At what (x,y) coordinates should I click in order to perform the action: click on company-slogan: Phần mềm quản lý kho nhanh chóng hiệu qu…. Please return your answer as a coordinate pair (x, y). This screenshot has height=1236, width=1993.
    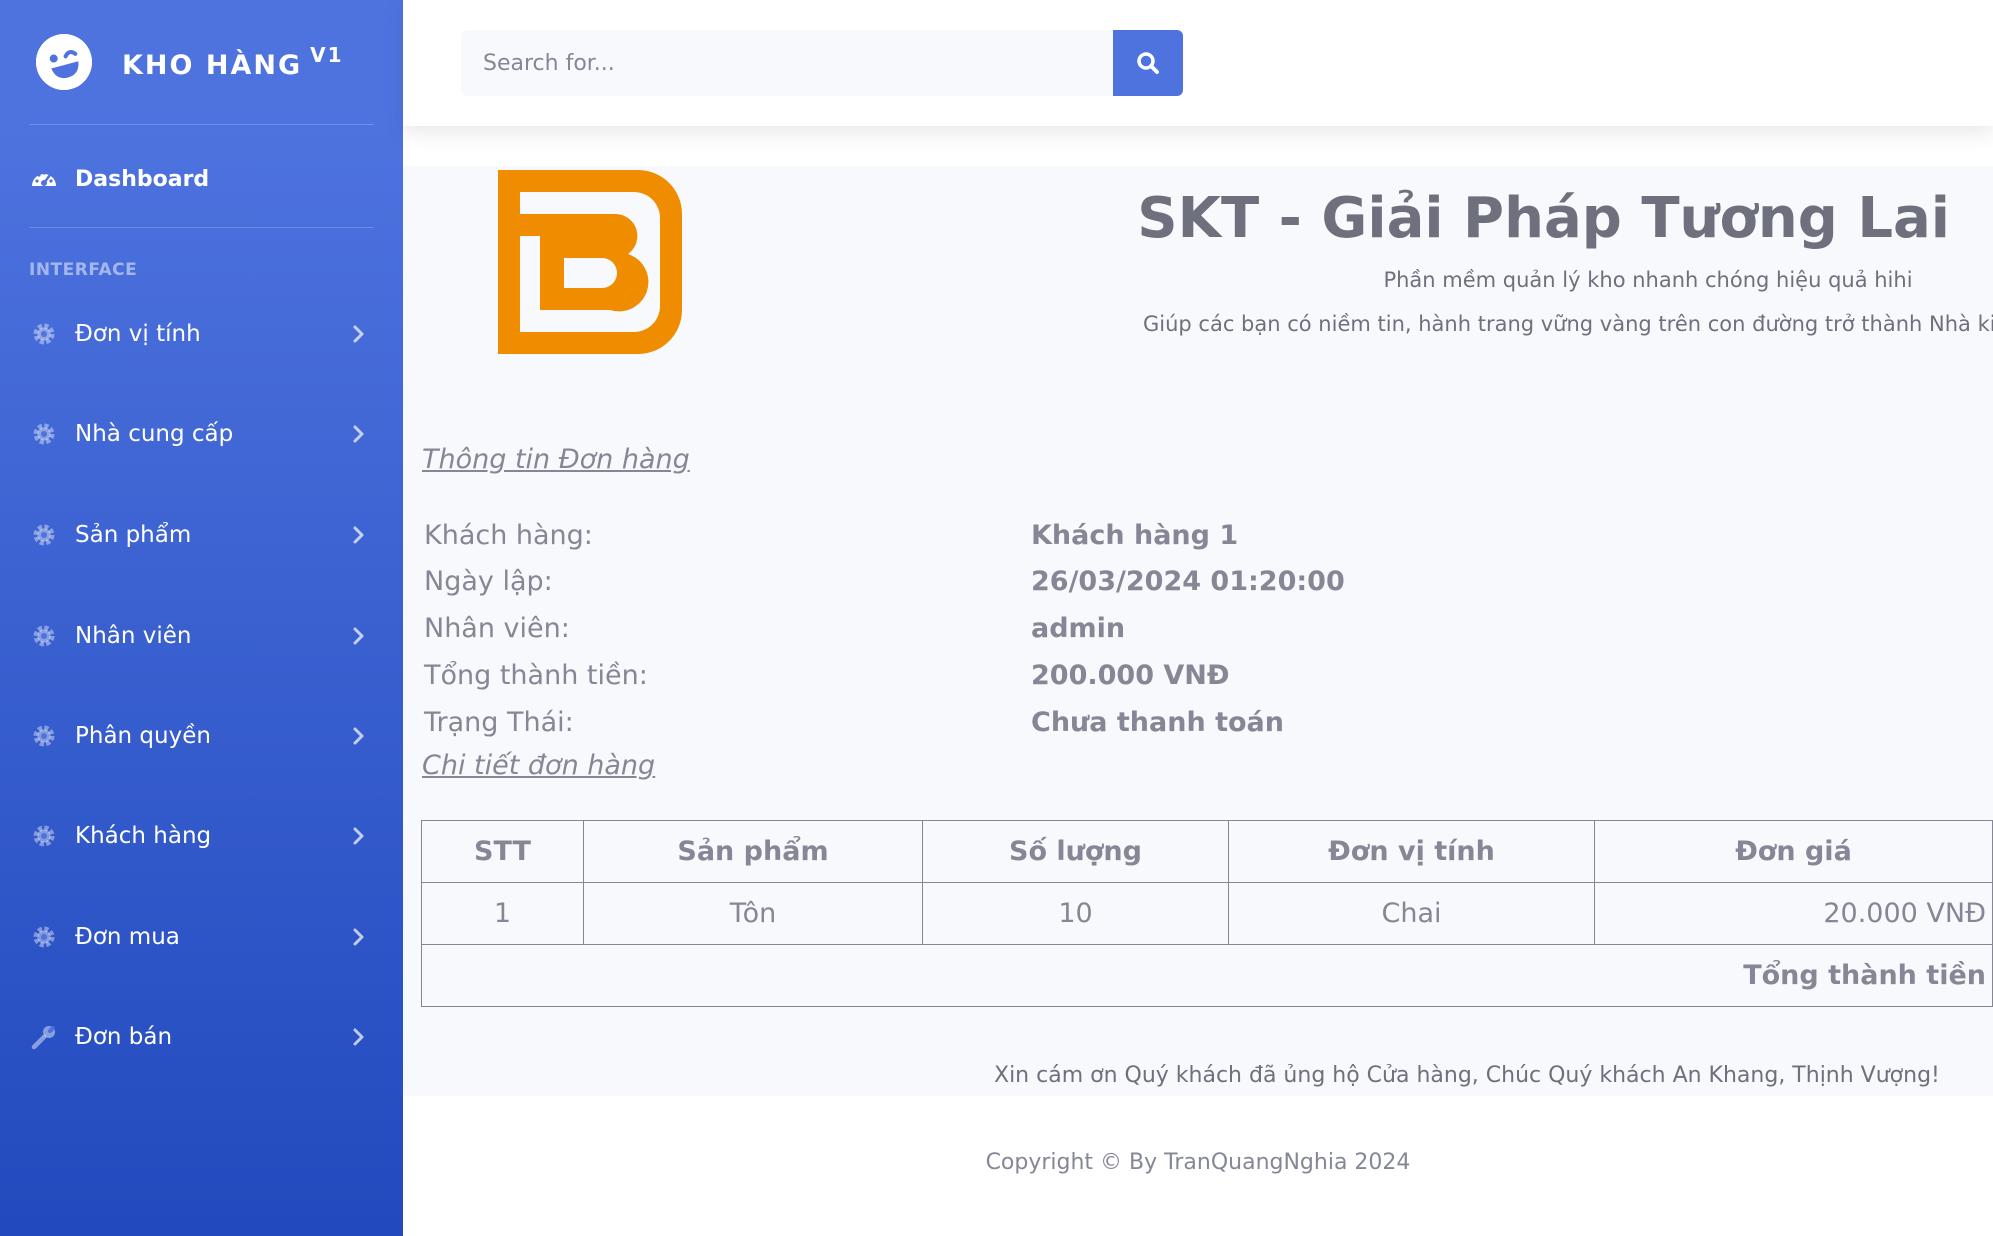
    Looking at the image, I should click on (1648, 280).